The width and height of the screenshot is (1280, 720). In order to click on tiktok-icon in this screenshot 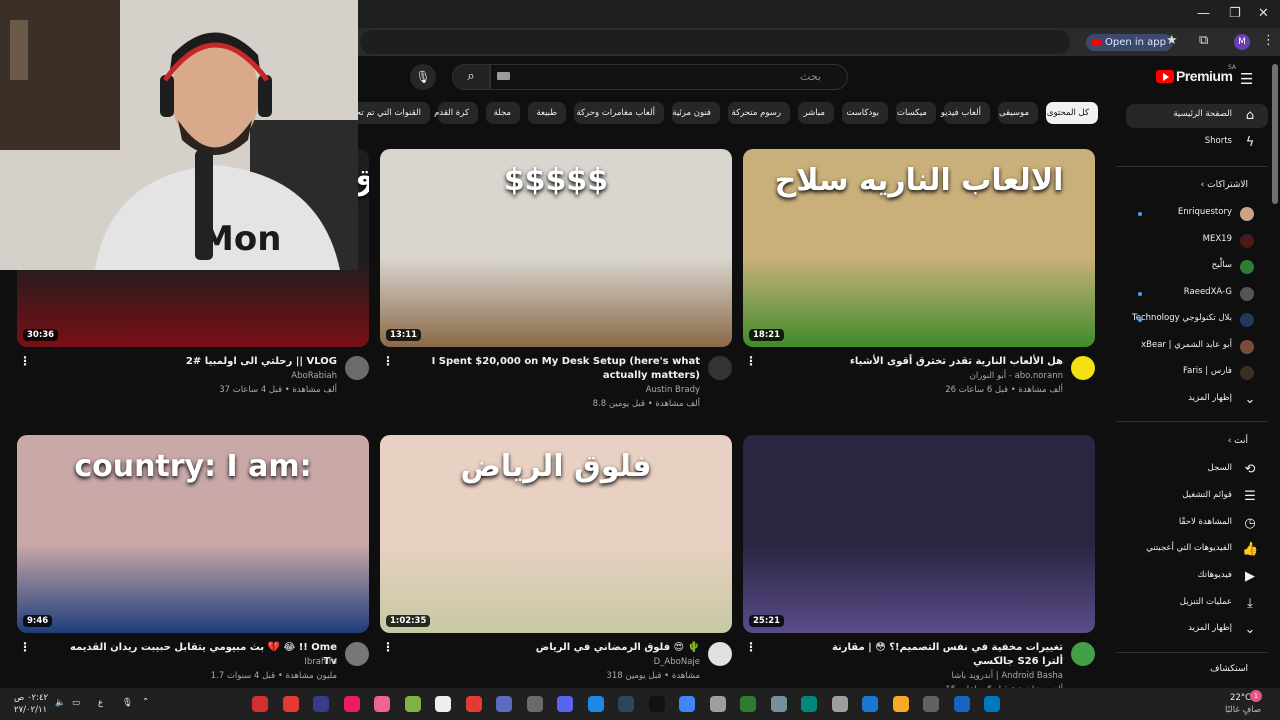, I will do `click(656, 704)`.